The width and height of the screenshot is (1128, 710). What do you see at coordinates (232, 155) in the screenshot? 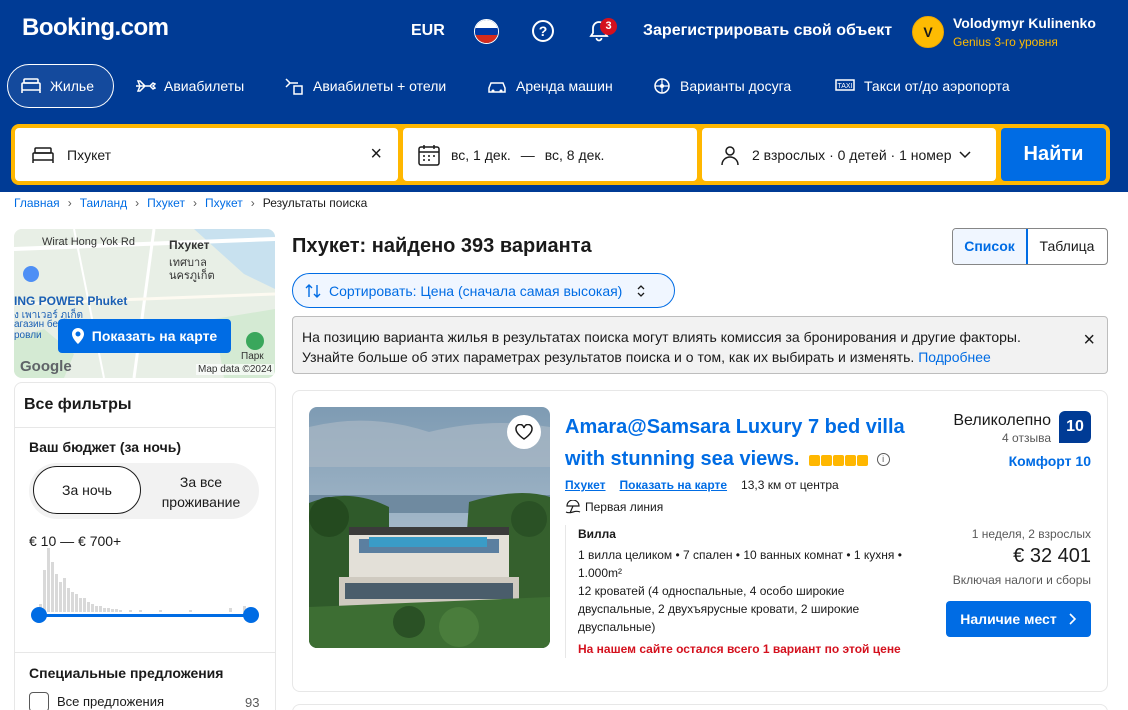
I see `destination-input: Пхукет` at bounding box center [232, 155].